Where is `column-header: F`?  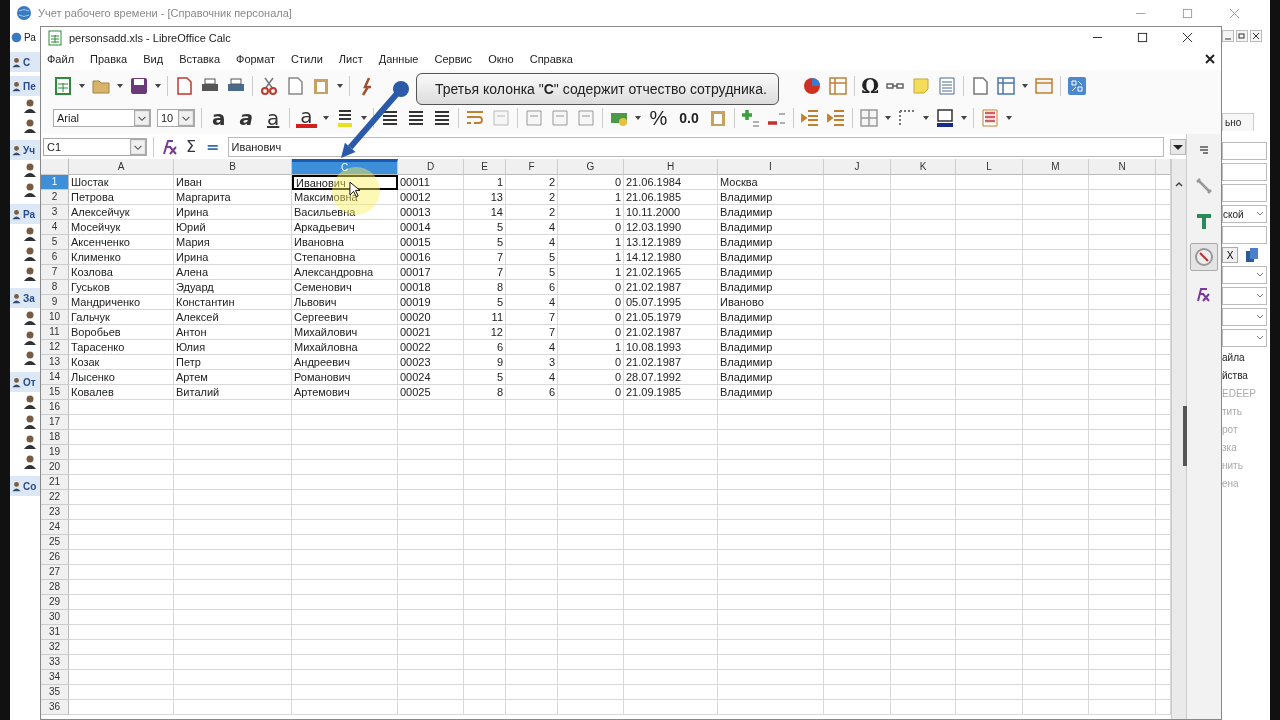
column-header: F is located at coordinates (532, 167).